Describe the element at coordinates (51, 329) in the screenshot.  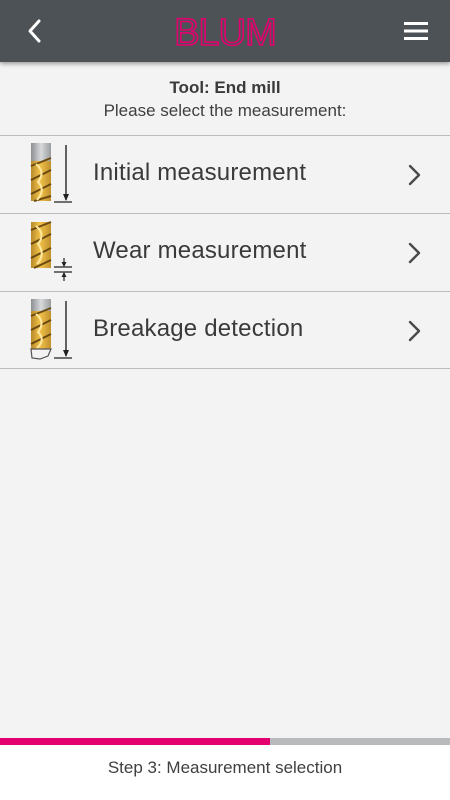
I see `end-mill-breakage-detection-icon` at that location.